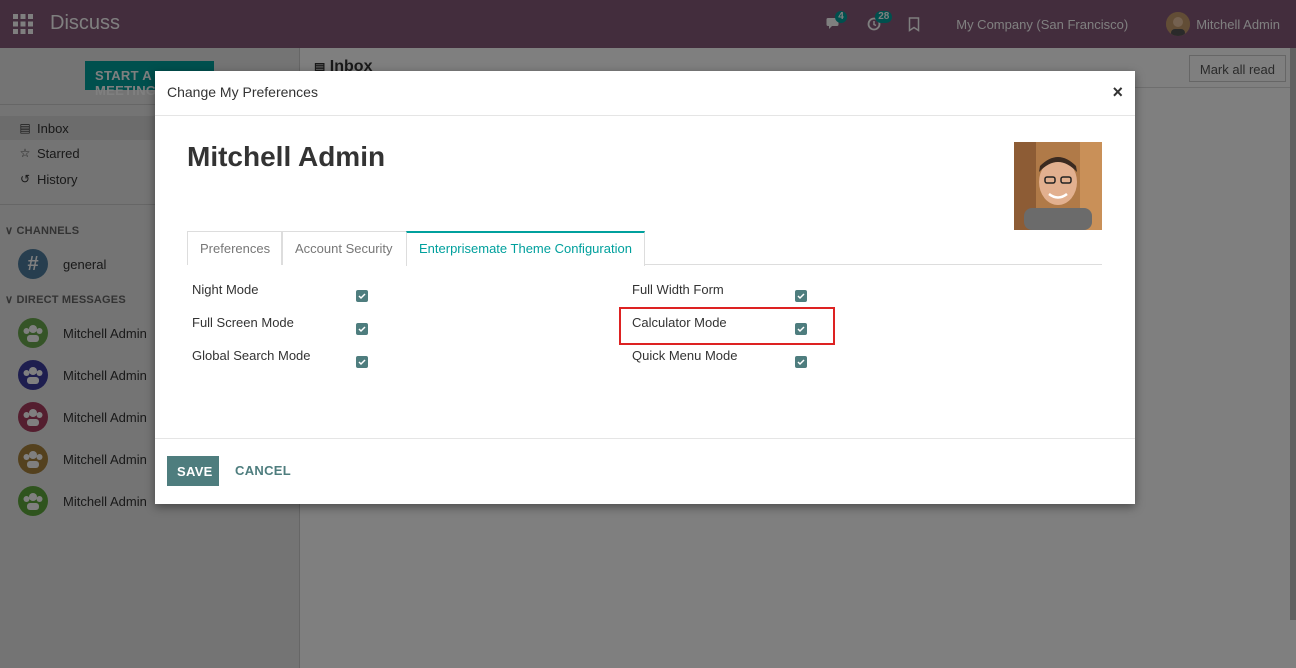 The image size is (1296, 668). I want to click on global-search-mode-checkbox, so click(362, 362).